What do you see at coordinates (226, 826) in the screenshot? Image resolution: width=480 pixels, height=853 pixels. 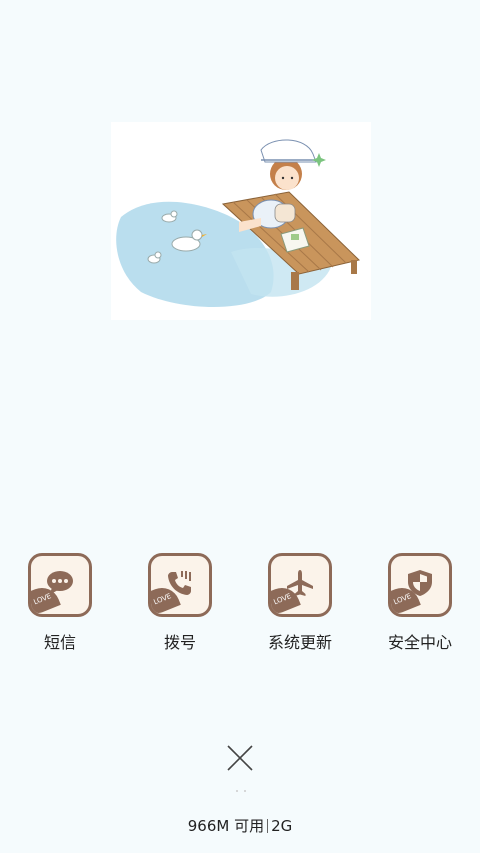 I see `memory-available: 966M 可用` at bounding box center [226, 826].